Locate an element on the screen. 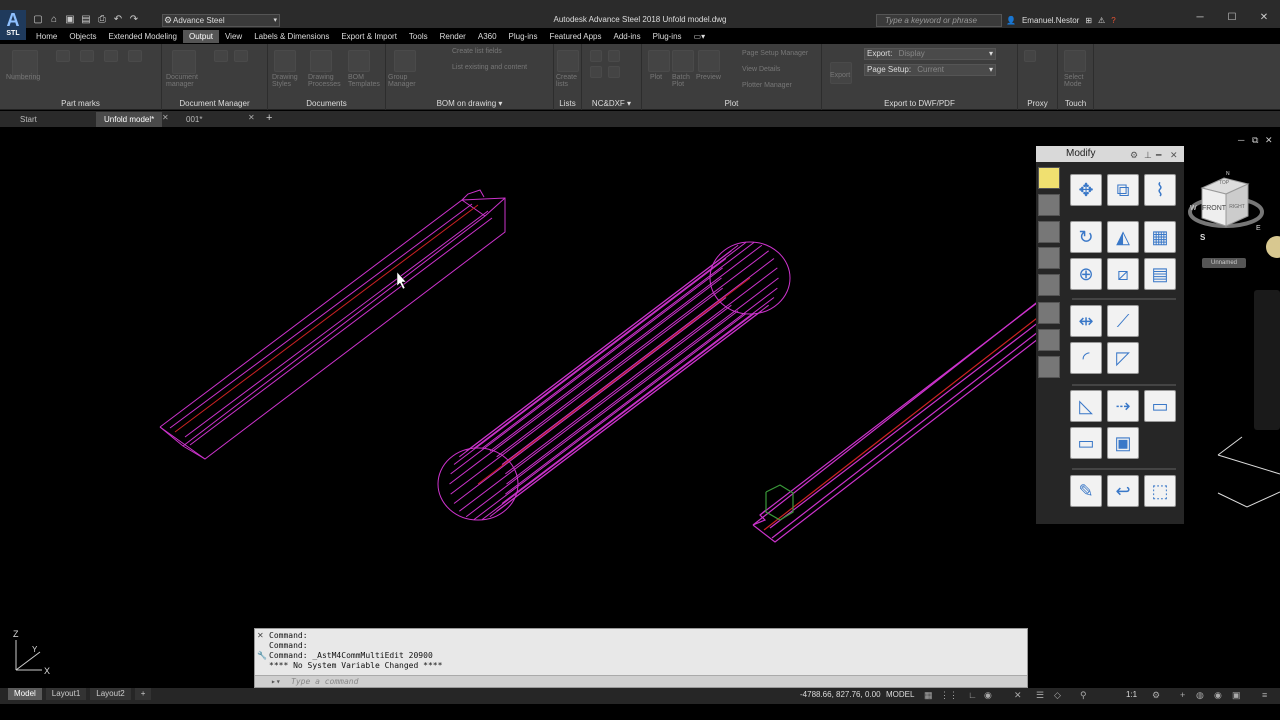 The height and width of the screenshot is (720, 1280). tab-view: View is located at coordinates (233, 36).